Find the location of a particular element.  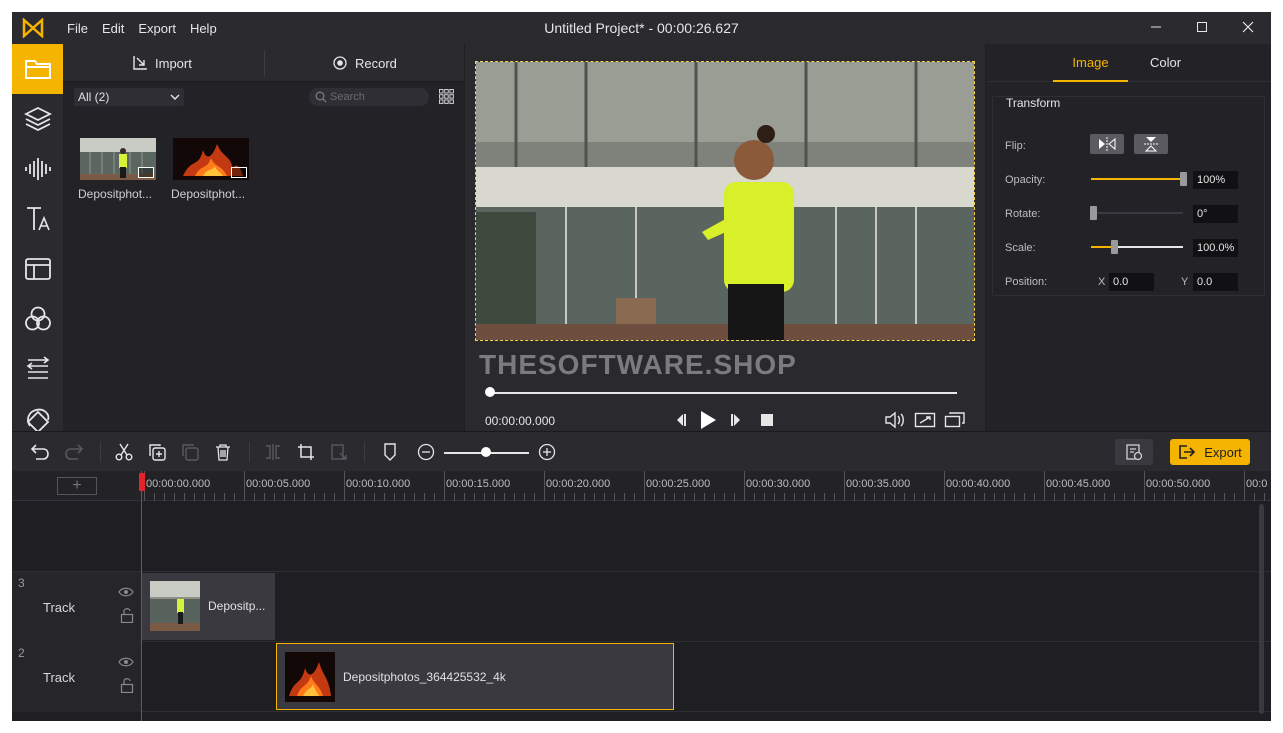

scrubber-handle is located at coordinates (490, 392).